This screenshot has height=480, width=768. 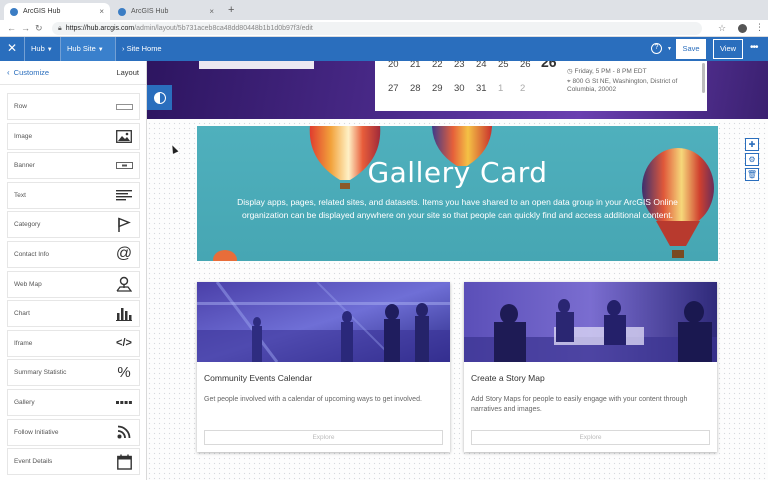 What do you see at coordinates (703, 78) in the screenshot?
I see `calendar-scrollbar` at bounding box center [703, 78].